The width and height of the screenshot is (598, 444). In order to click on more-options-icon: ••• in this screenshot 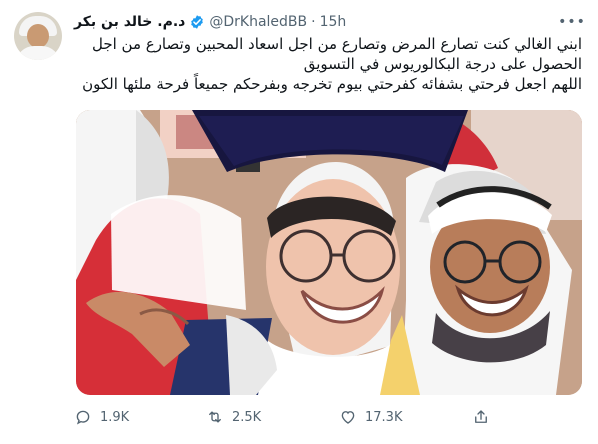, I will do `click(571, 22)`.